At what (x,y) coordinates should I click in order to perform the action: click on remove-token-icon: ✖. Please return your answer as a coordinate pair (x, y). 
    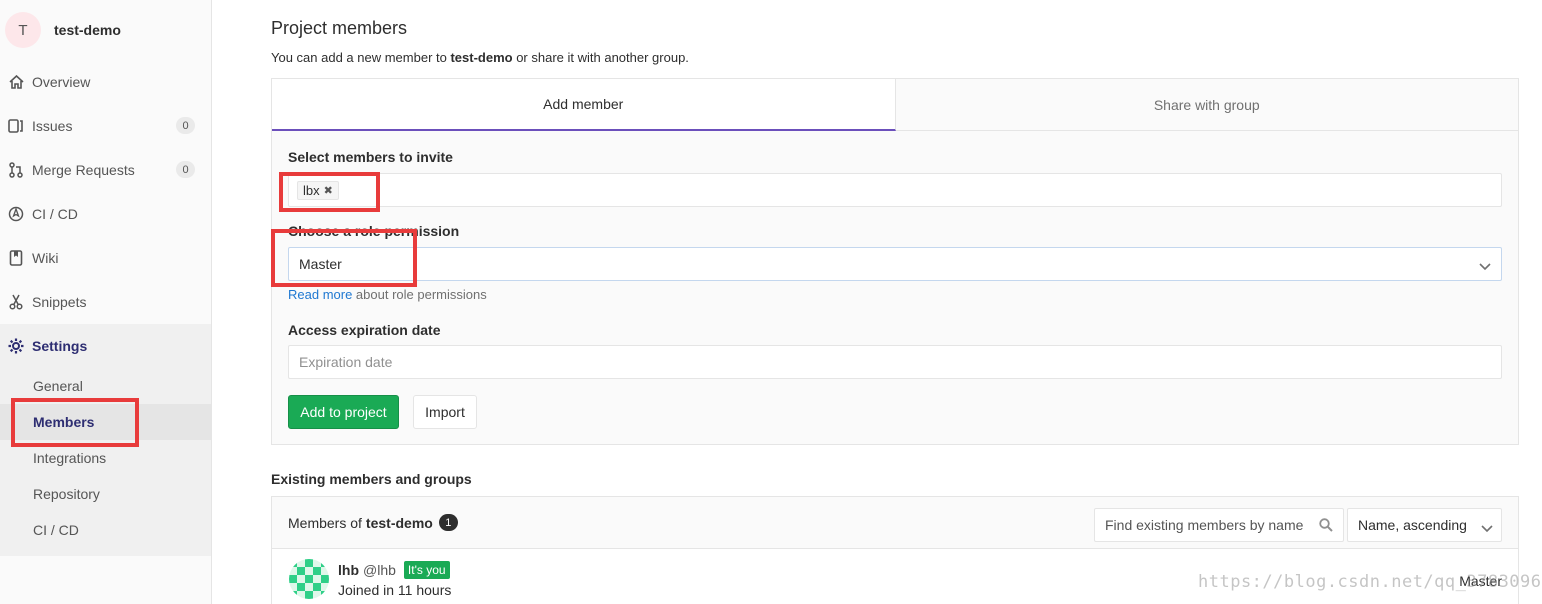
    Looking at the image, I should click on (328, 190).